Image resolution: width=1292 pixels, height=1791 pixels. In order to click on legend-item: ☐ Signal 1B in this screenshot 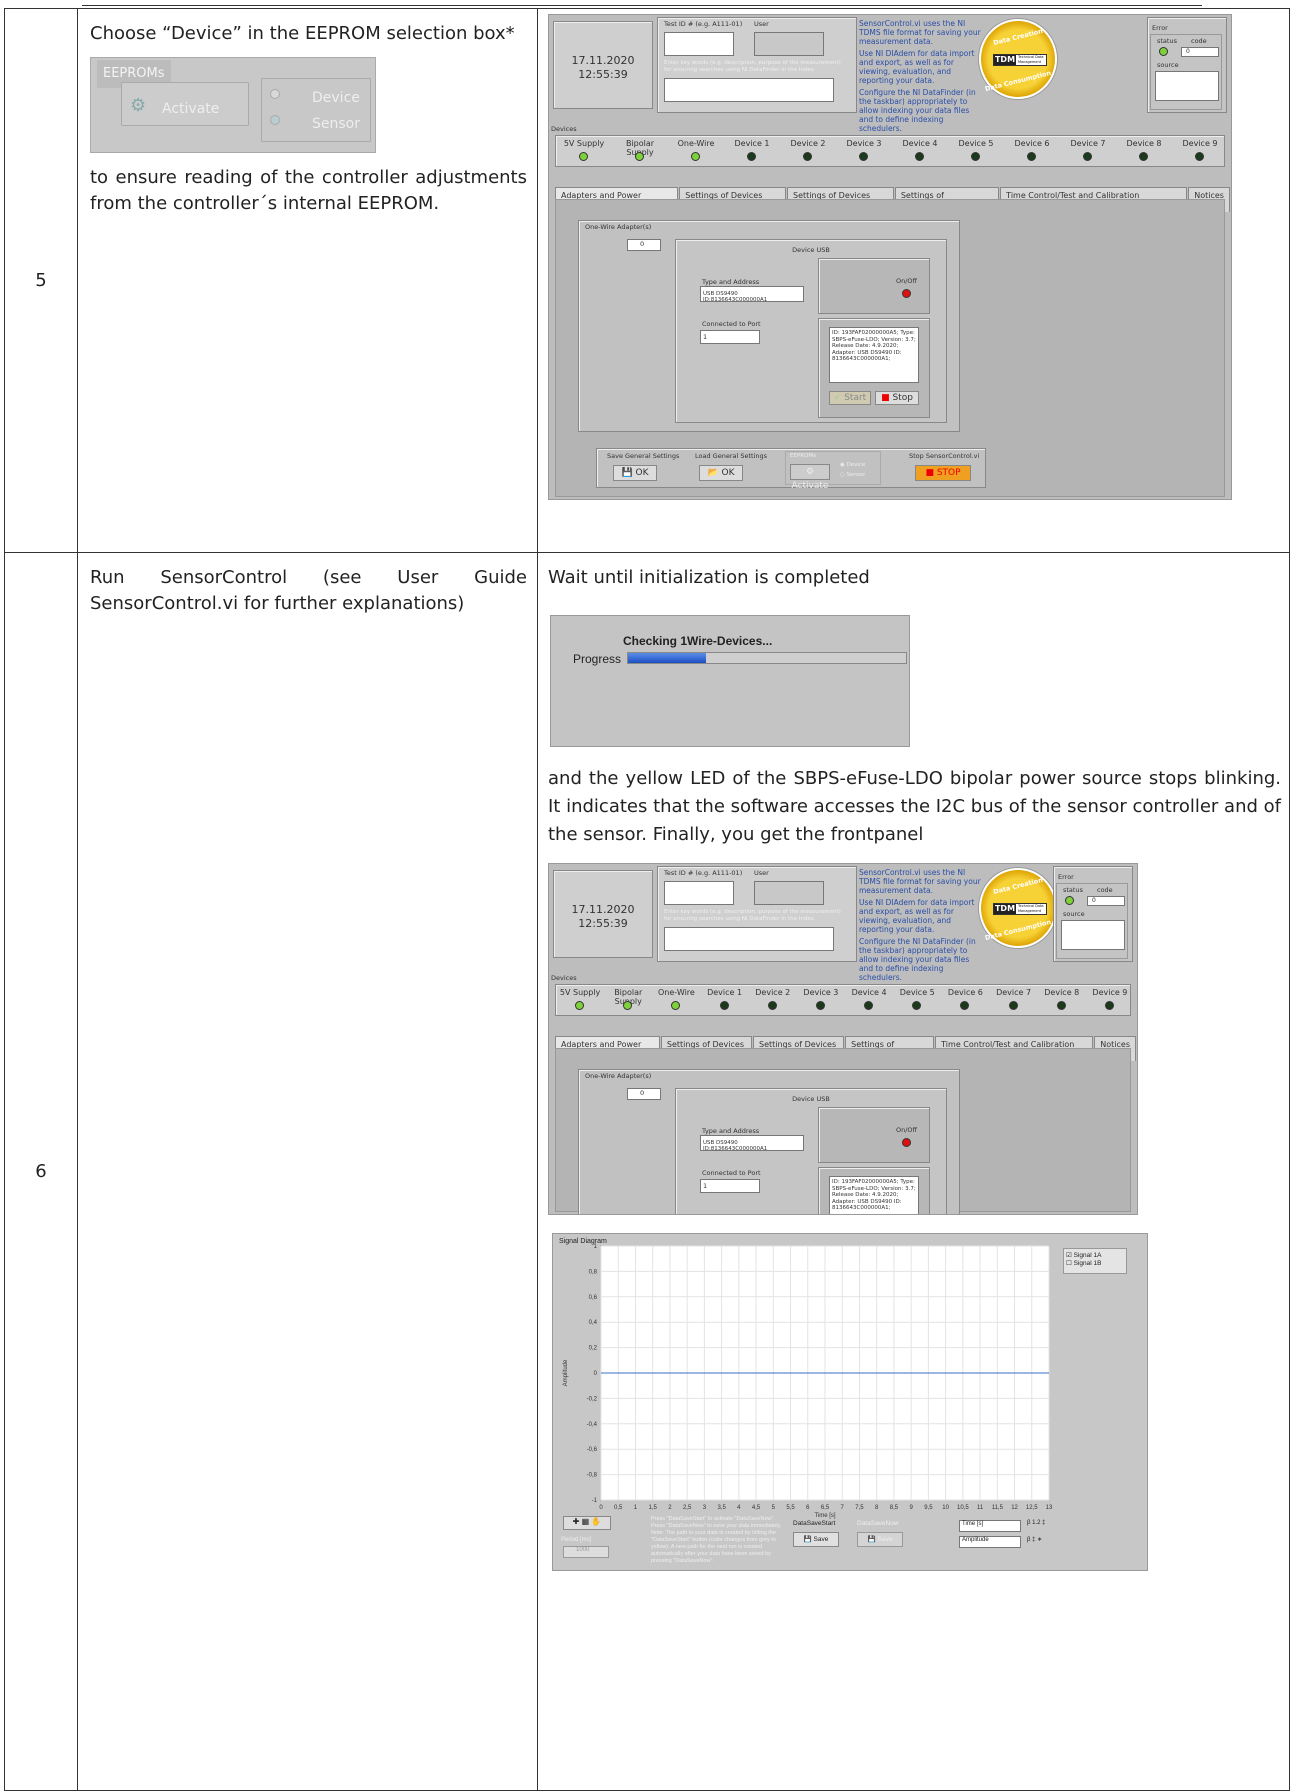, I will do `click(1095, 1263)`.